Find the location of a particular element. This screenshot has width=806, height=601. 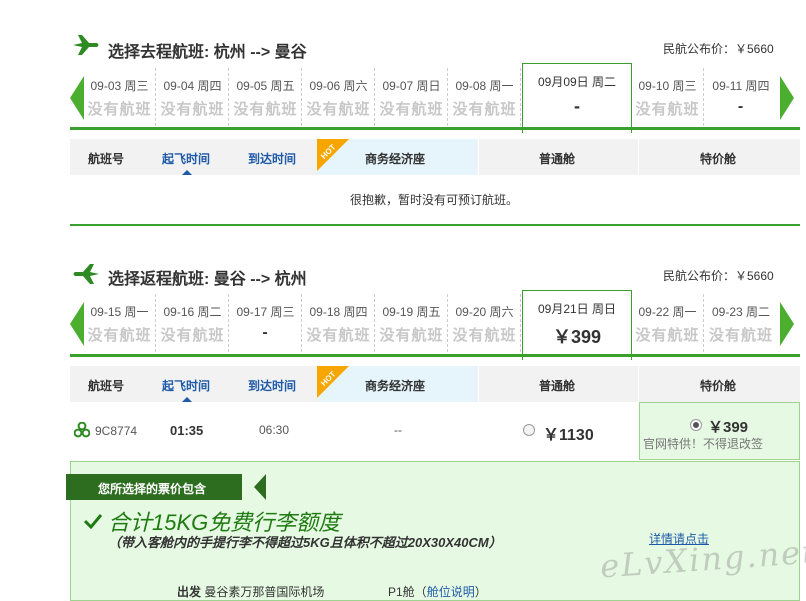

date-label: 09-04 周四 is located at coordinates (192, 86).